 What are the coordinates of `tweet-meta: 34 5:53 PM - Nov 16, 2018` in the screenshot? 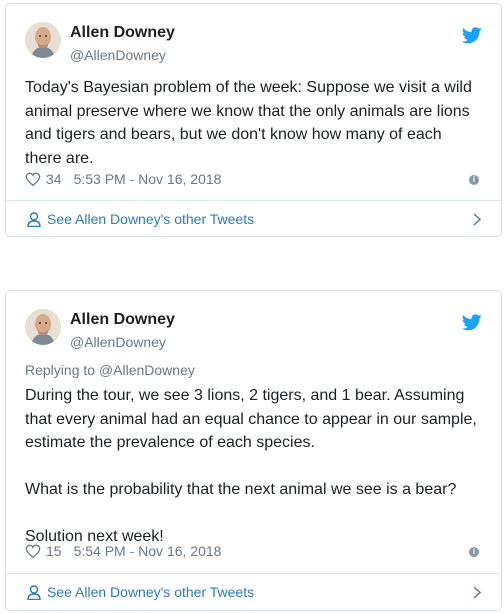 It's located at (123, 179).